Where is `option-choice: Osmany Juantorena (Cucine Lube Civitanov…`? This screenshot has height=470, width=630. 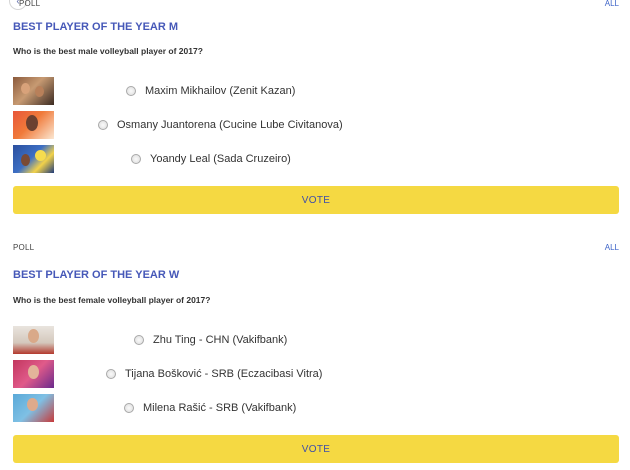 option-choice: Osmany Juantorena (Cucine Lube Civitanov… is located at coordinates (220, 125).